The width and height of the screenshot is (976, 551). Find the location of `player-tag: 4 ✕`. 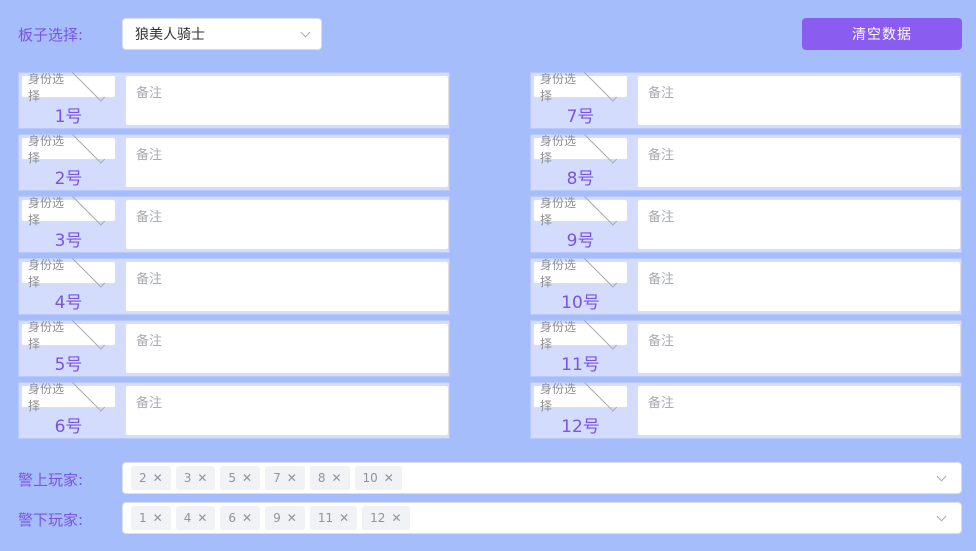

player-tag: 4 ✕ is located at coordinates (195, 518).